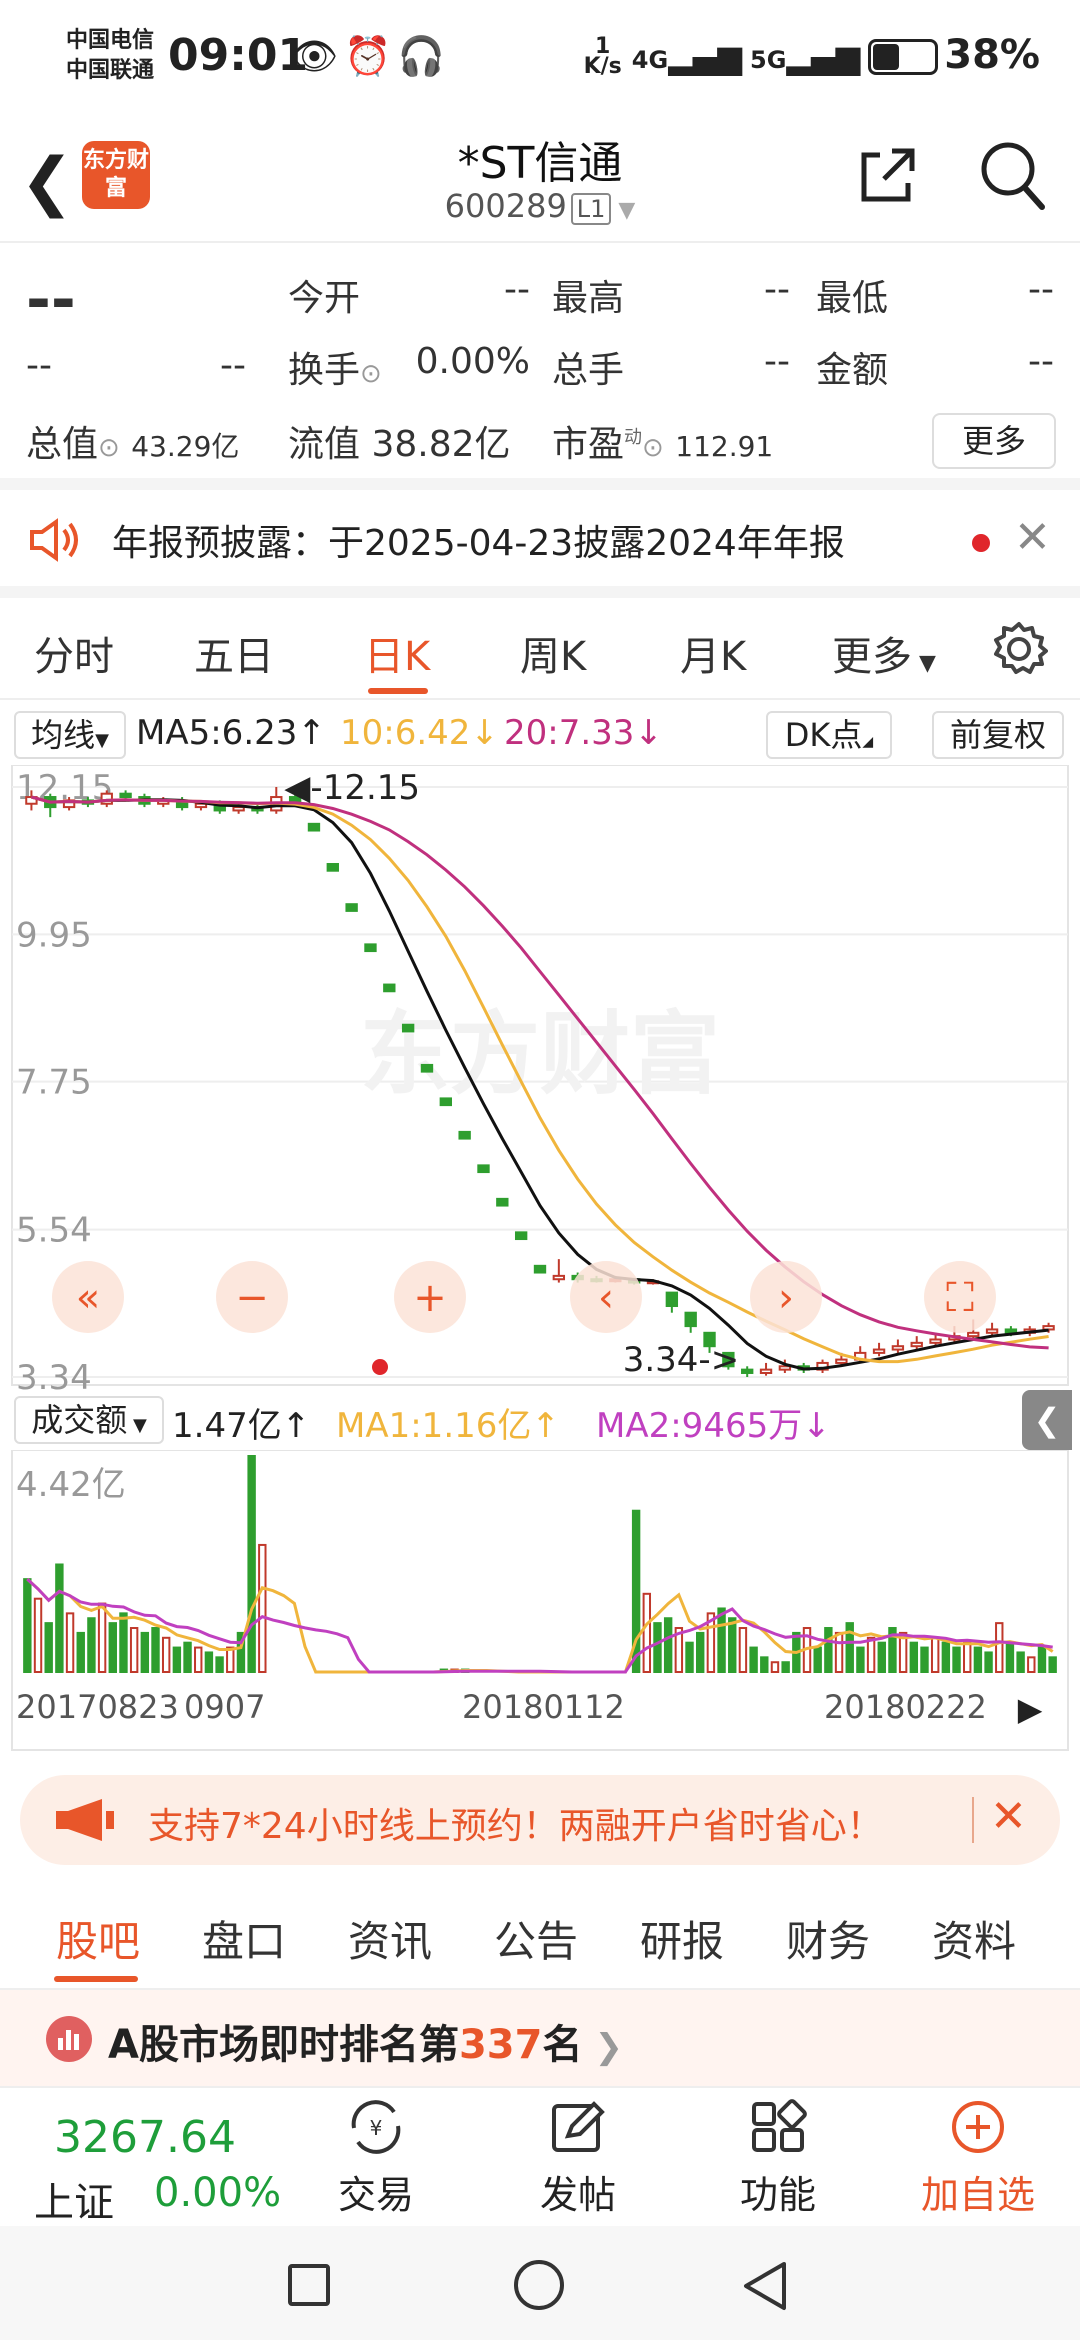 Image resolution: width=1080 pixels, height=2340 pixels. What do you see at coordinates (132, 441) in the screenshot?
I see `market-cap: 总值⊙ 43.29亿` at bounding box center [132, 441].